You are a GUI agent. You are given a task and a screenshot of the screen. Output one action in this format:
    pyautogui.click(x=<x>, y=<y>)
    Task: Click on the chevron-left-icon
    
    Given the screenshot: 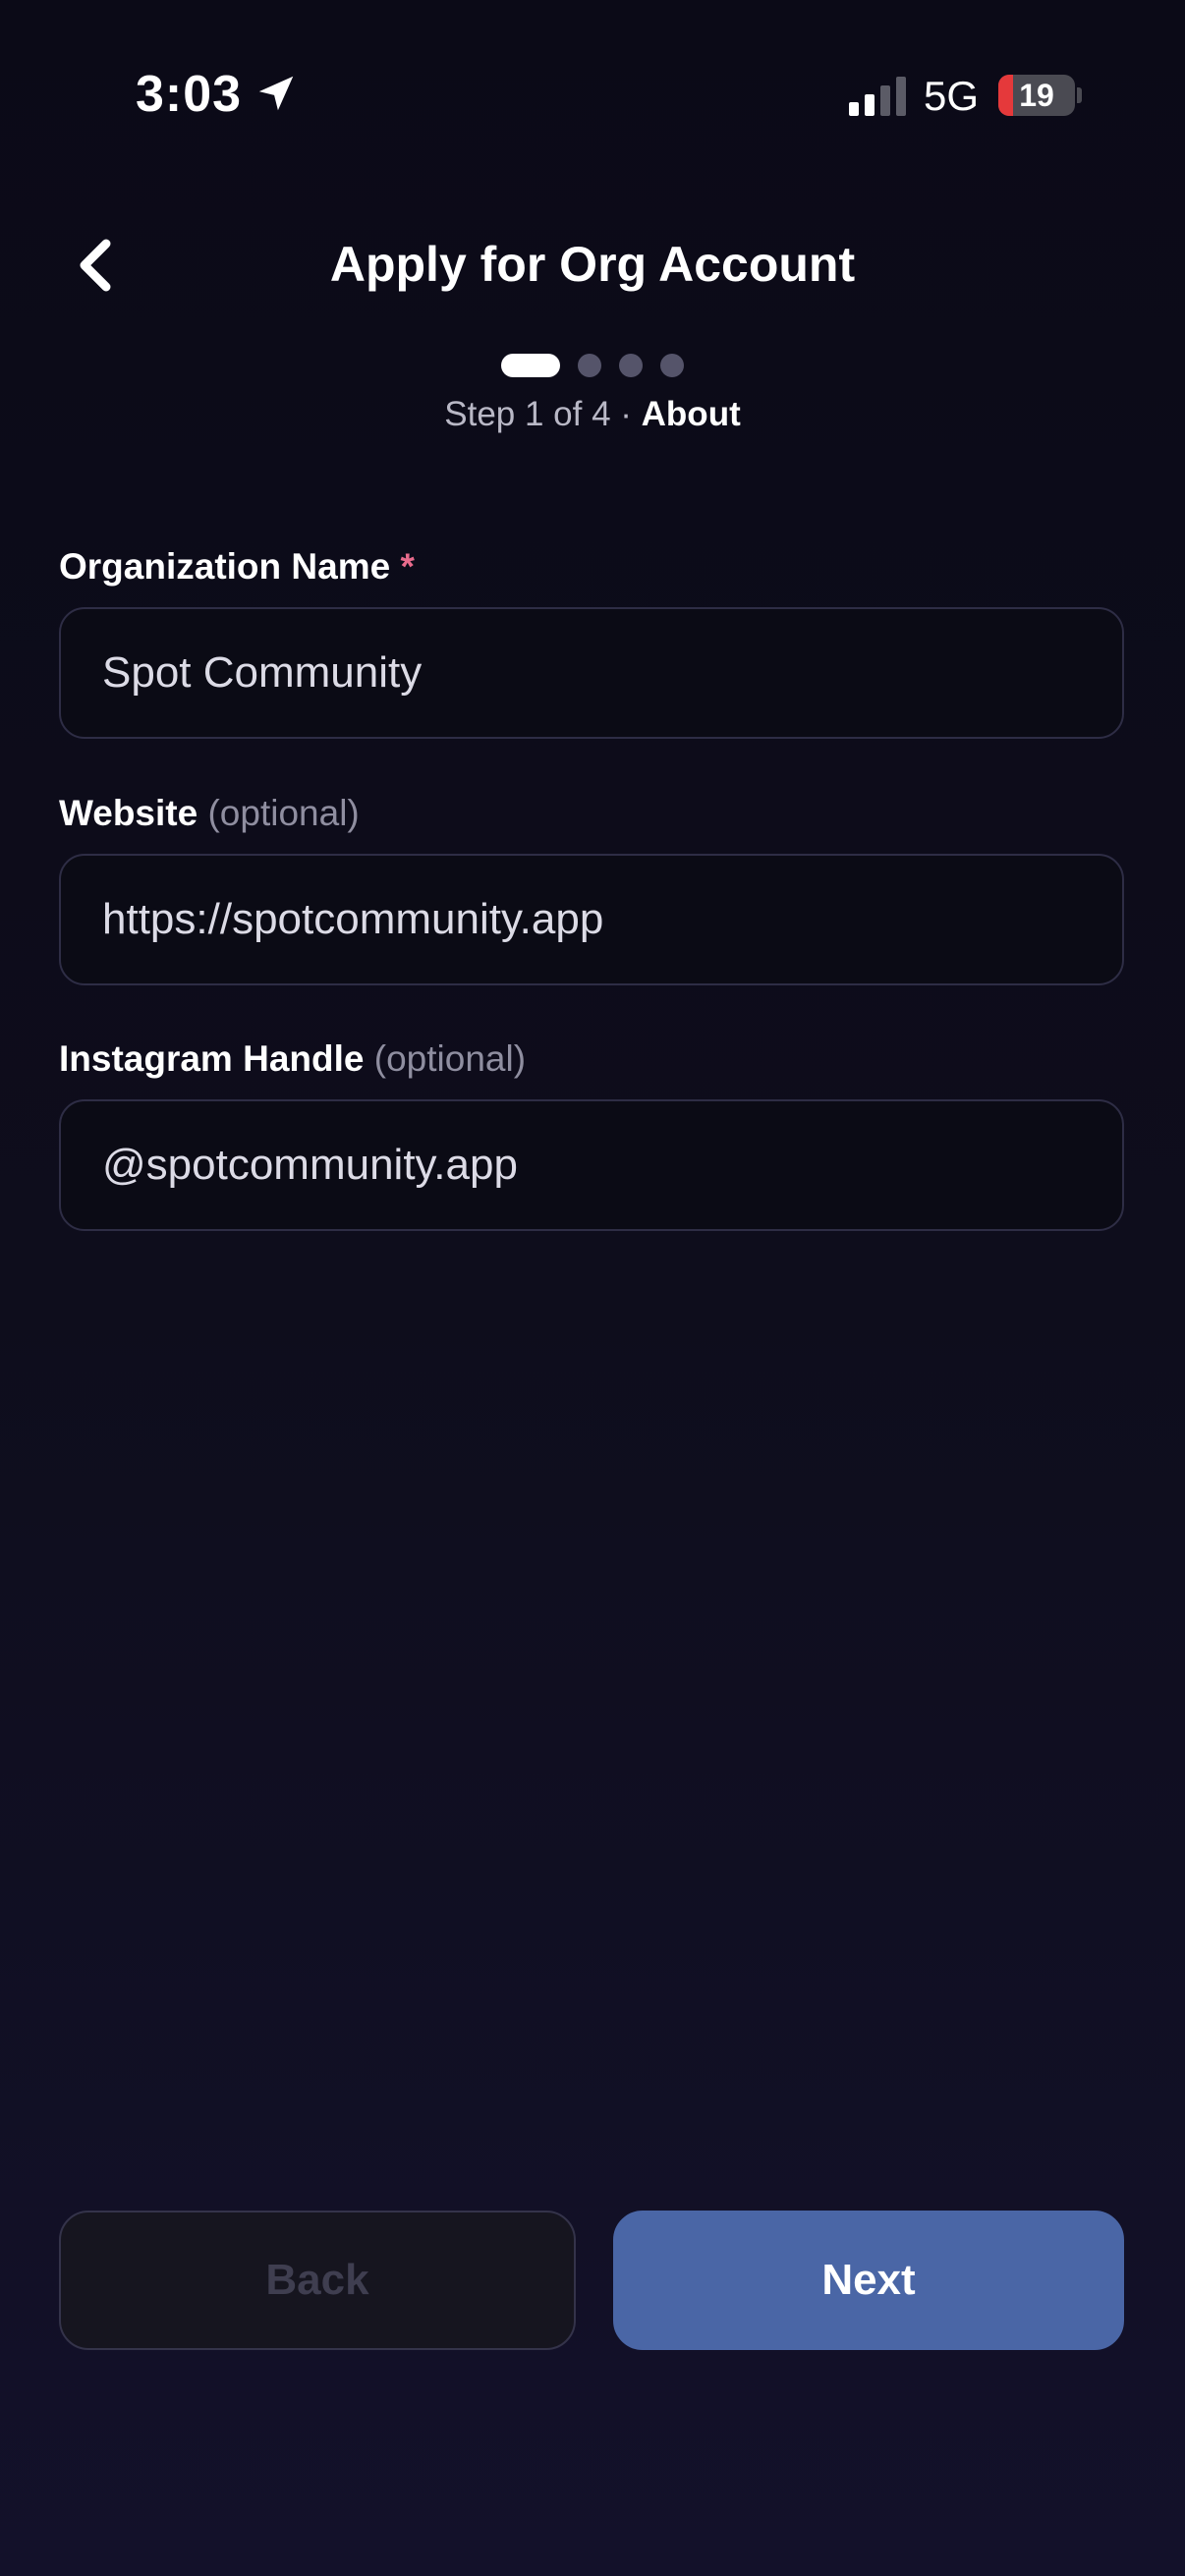 What is the action you would take?
    pyautogui.click(x=99, y=265)
    